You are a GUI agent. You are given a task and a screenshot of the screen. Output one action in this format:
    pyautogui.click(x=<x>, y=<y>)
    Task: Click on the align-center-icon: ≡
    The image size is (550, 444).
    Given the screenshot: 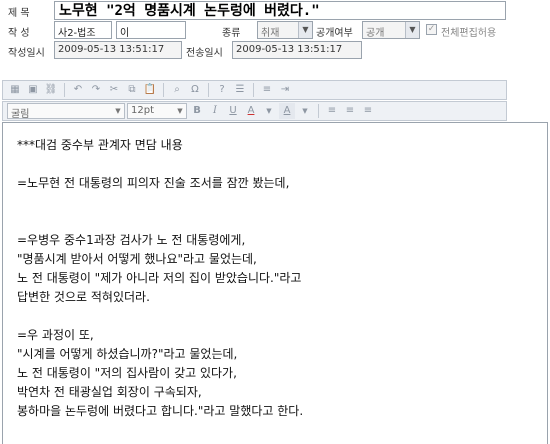 What is the action you would take?
    pyautogui.click(x=350, y=111)
    